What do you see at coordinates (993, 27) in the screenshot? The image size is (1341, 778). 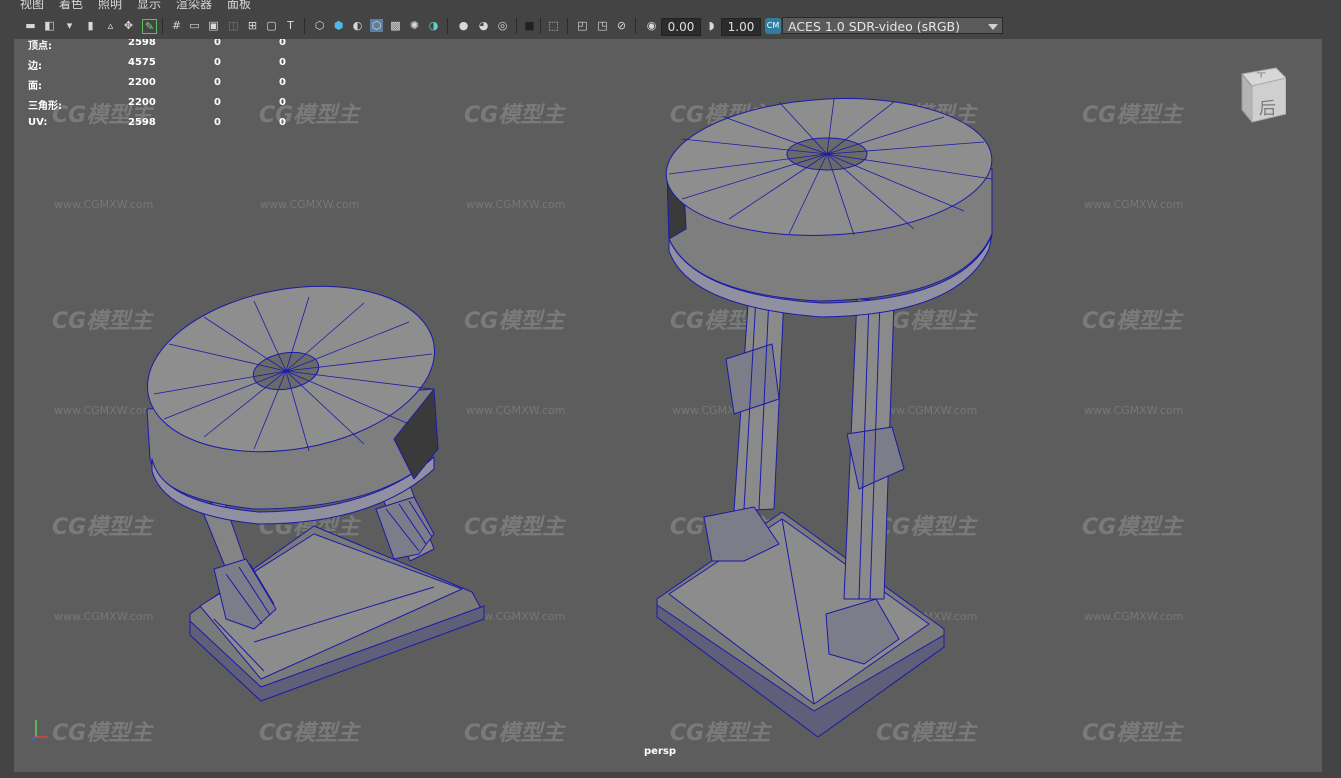 I see `chevron-down-icon` at bounding box center [993, 27].